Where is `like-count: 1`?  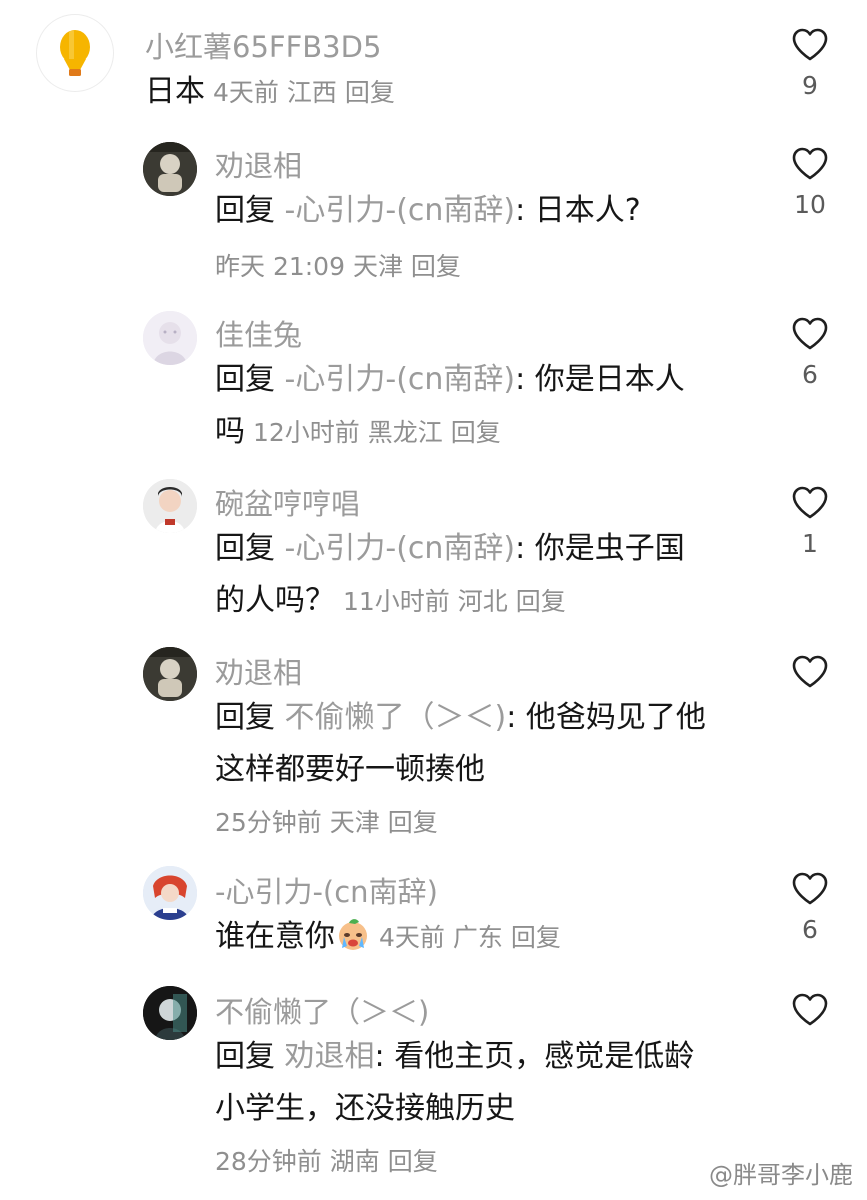
like-count: 1 is located at coordinates (810, 543).